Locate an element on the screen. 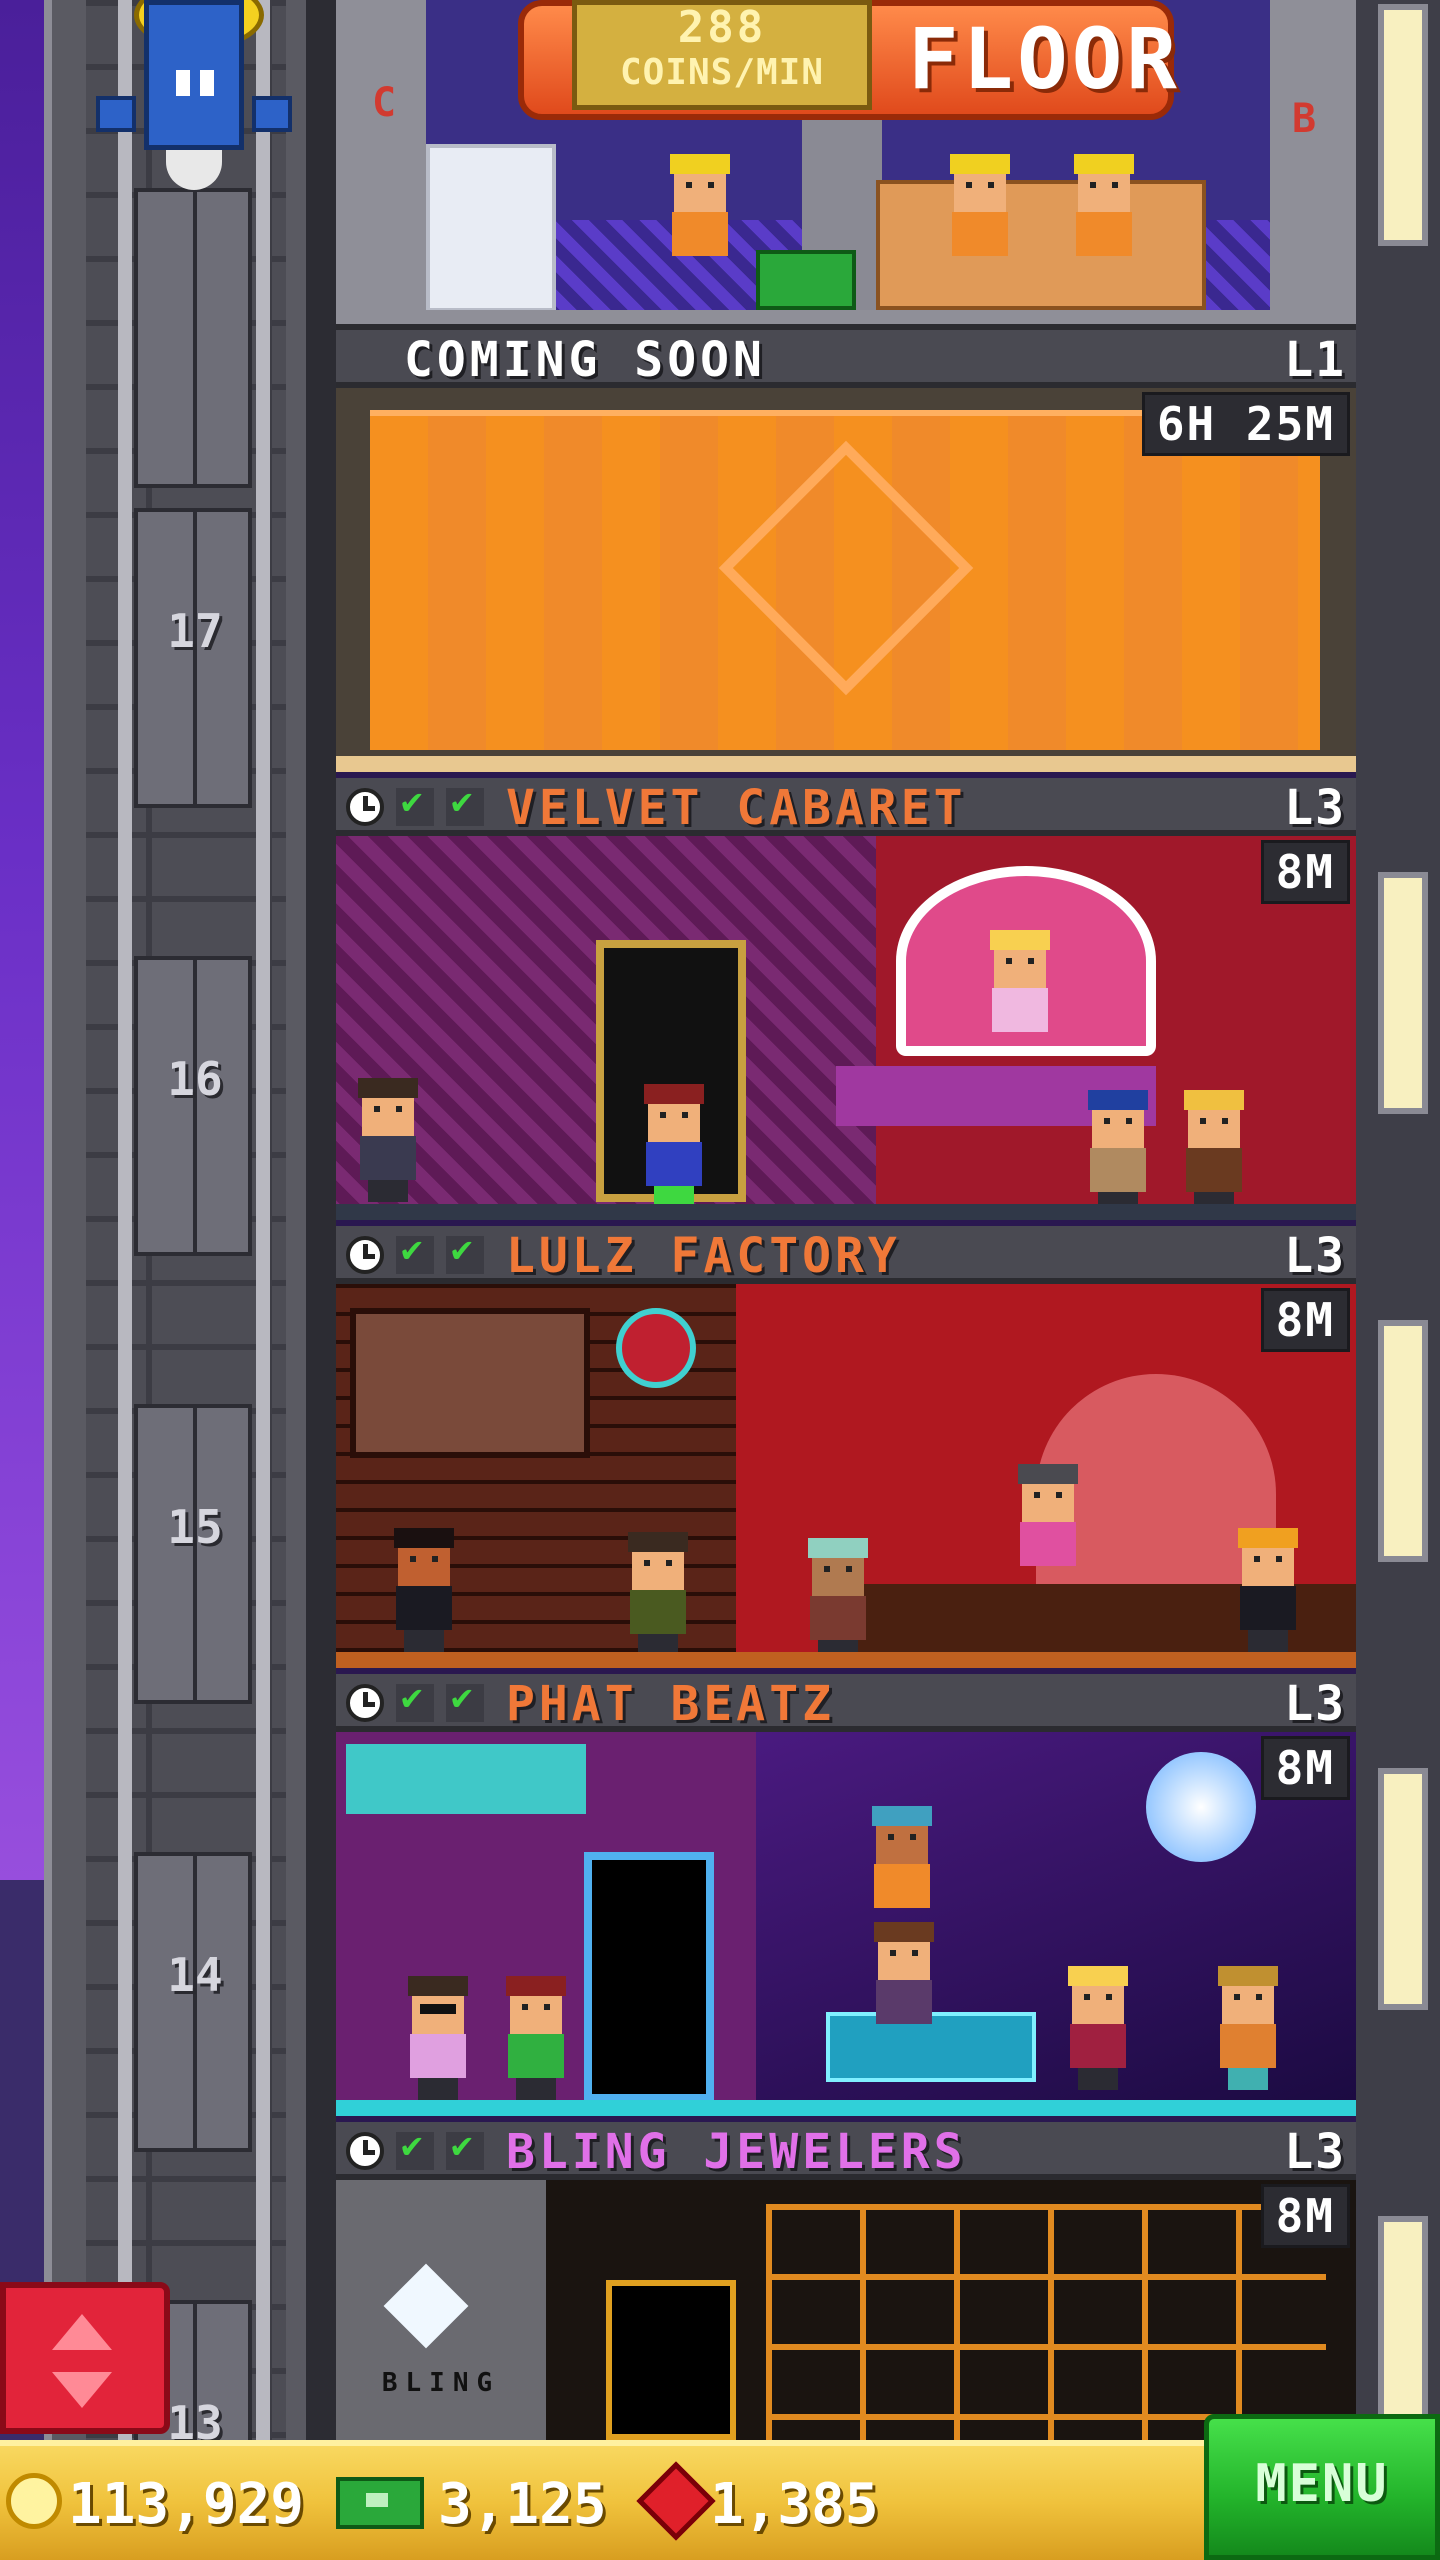 The width and height of the screenshot is (1440, 2560). floor-header: ✔ ✔ VELVET CABARET L3 is located at coordinates (846, 807).